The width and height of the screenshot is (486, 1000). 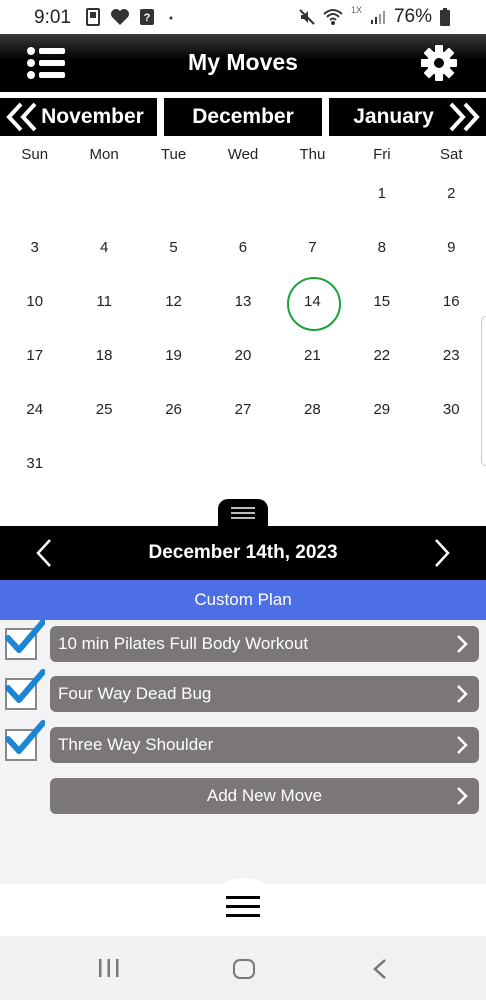 I want to click on calendar-day-number: 3, so click(x=34, y=247).